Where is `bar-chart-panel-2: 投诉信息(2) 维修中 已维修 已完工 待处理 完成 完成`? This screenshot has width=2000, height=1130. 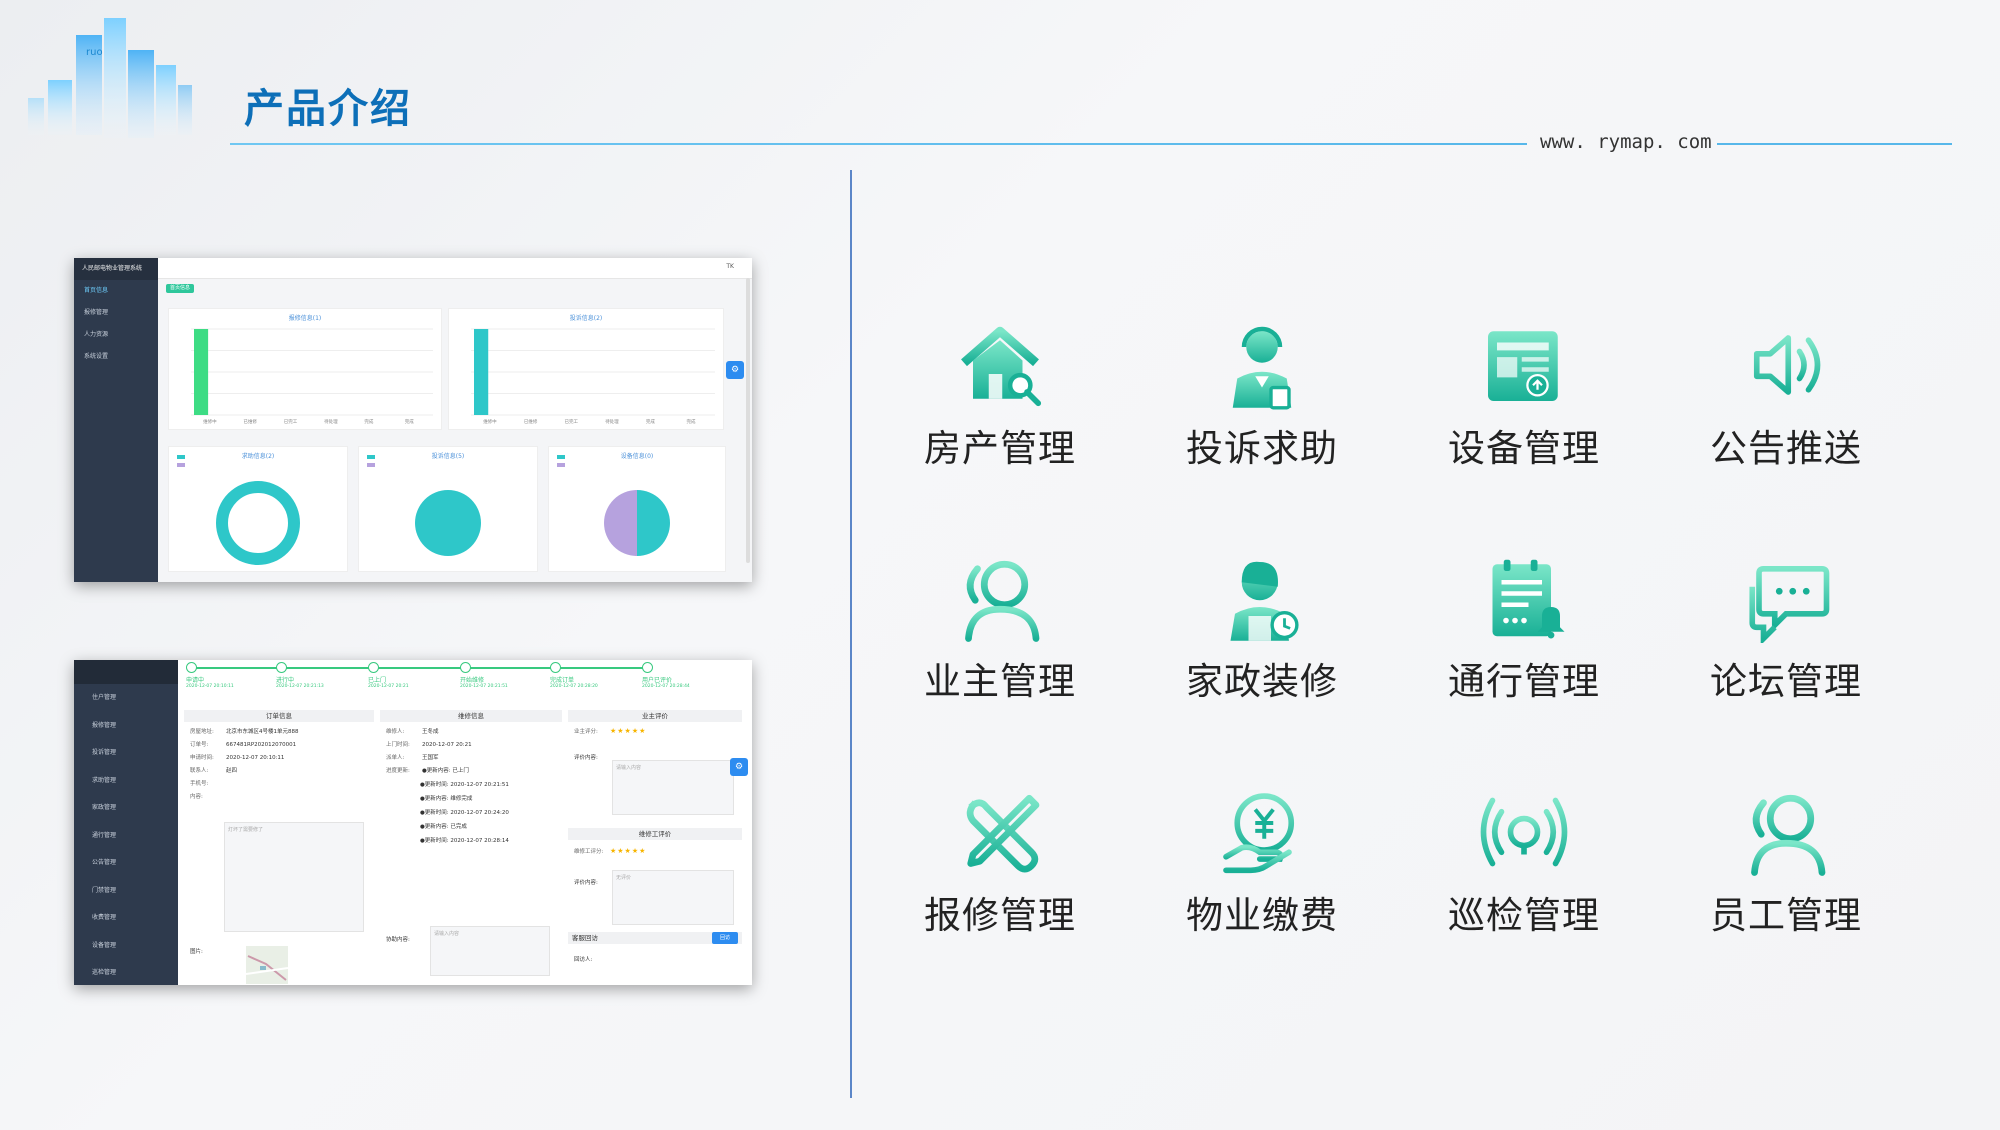 bar-chart-panel-2: 投诉信息(2) 维修中 已维修 已完工 待处理 完成 完成 is located at coordinates (586, 369).